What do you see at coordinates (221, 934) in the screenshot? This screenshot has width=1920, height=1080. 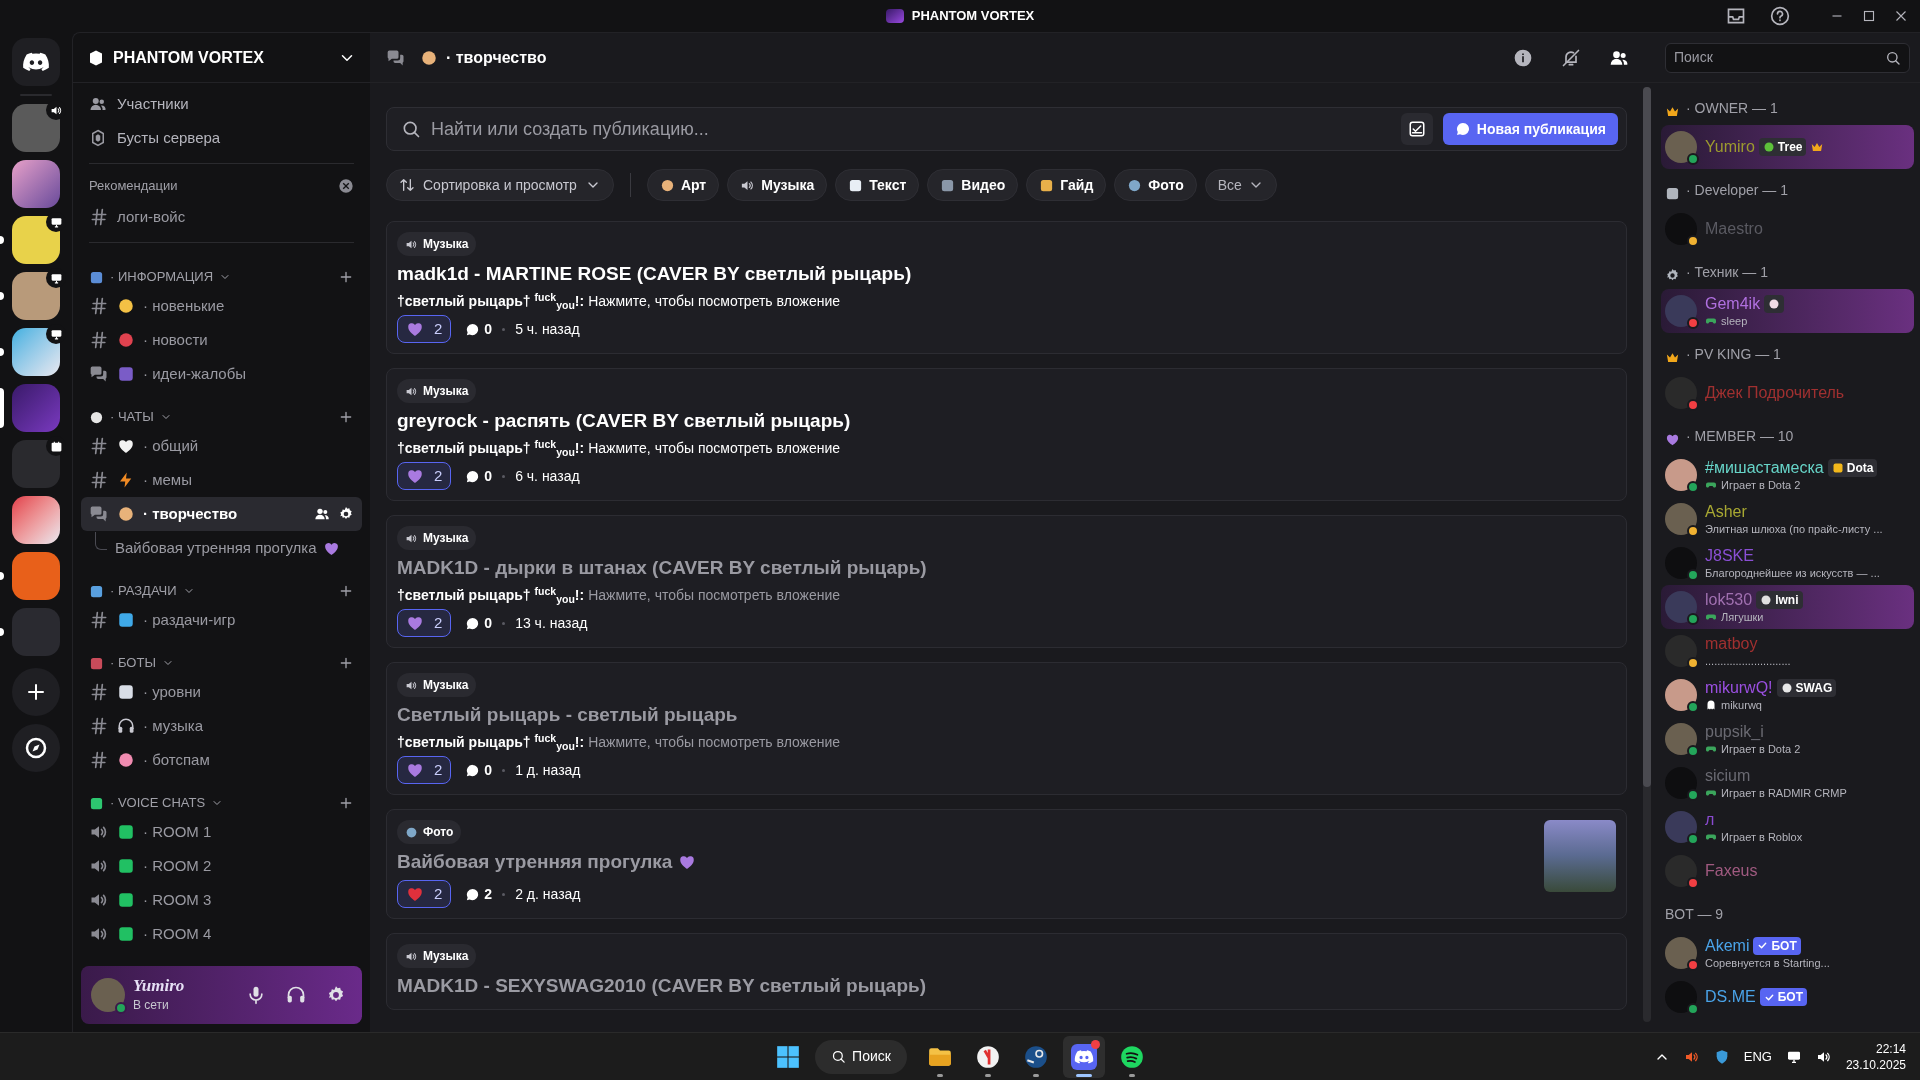 I see `channel-item: · ROOM 4` at bounding box center [221, 934].